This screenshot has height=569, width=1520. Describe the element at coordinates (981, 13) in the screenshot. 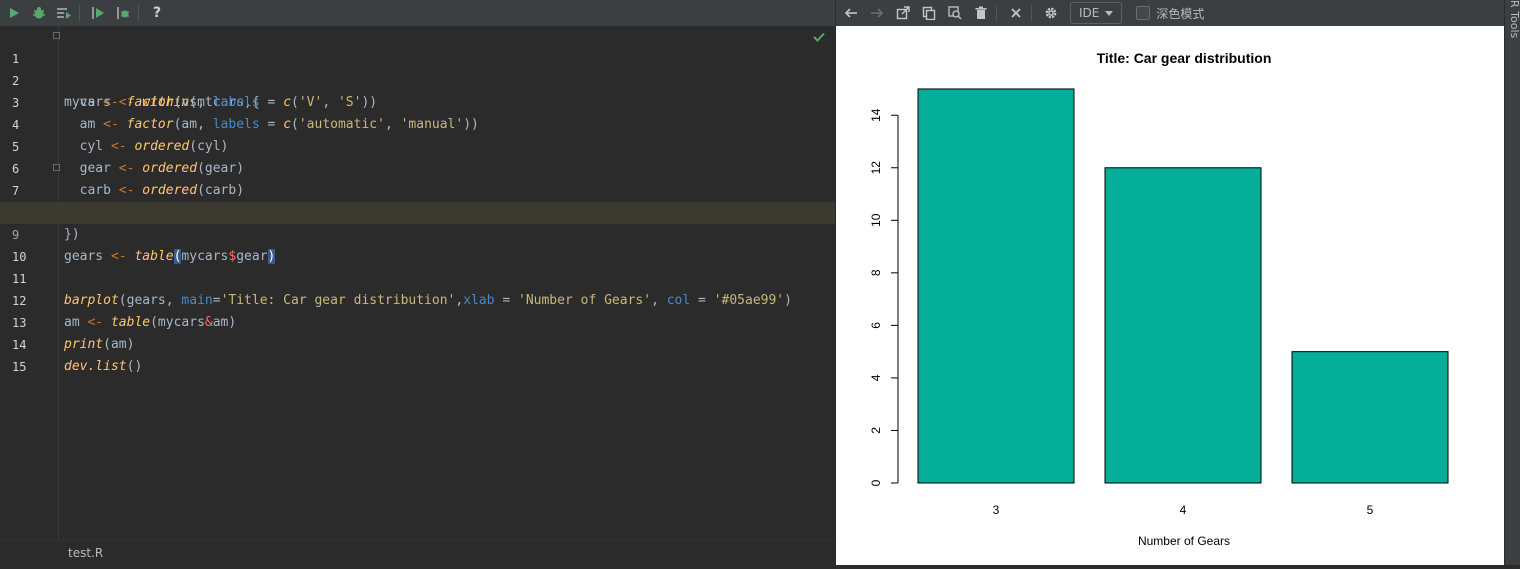

I see `trash-icon` at that location.